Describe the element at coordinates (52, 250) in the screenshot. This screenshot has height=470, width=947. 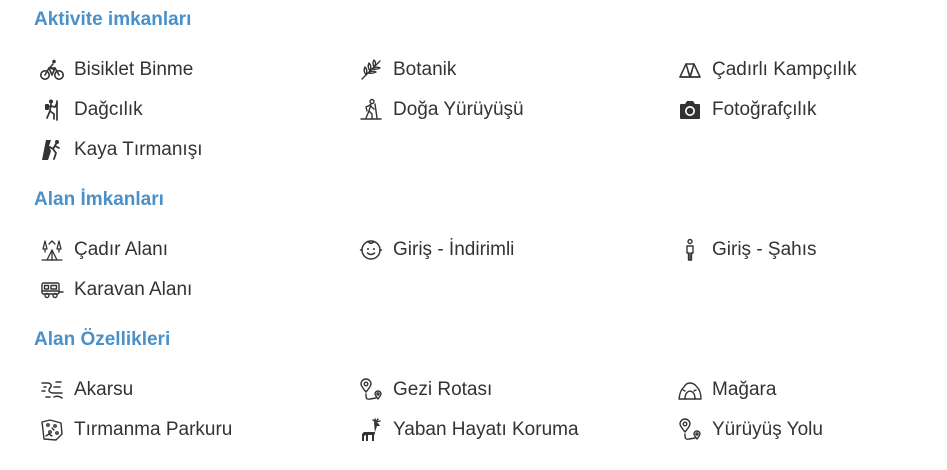
I see `camp-area-icon` at that location.